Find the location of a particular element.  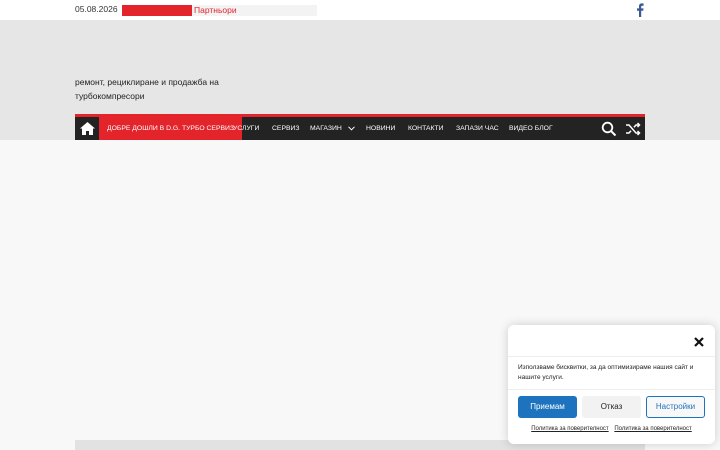

home-icon is located at coordinates (87, 128).